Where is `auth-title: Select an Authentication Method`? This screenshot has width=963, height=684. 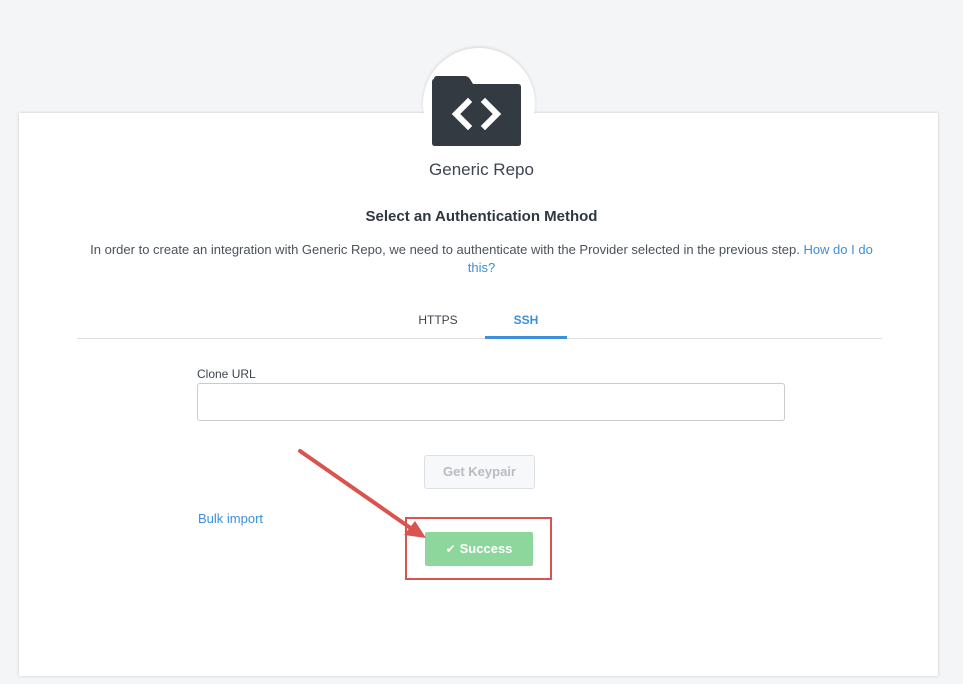
auth-title: Select an Authentication Method is located at coordinates (481, 216).